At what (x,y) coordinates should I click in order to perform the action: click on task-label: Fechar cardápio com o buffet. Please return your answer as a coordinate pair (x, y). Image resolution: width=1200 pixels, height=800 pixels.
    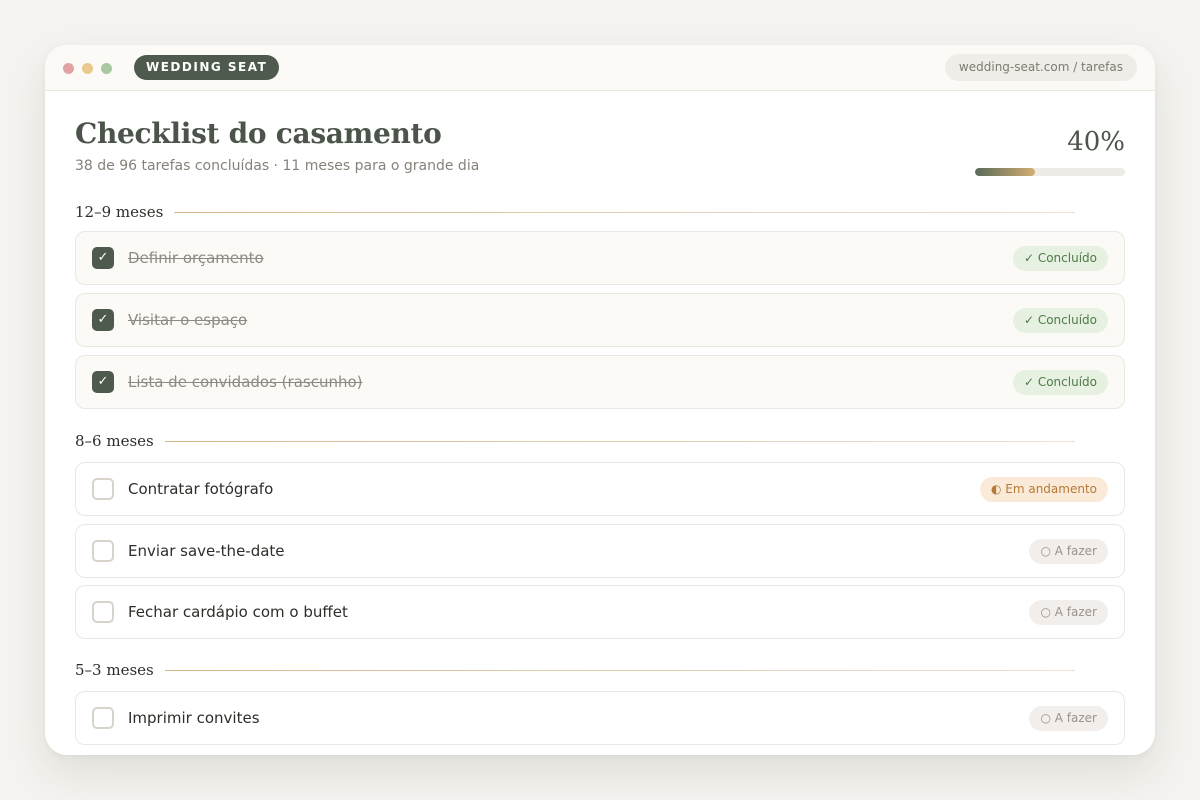
    Looking at the image, I should click on (238, 612).